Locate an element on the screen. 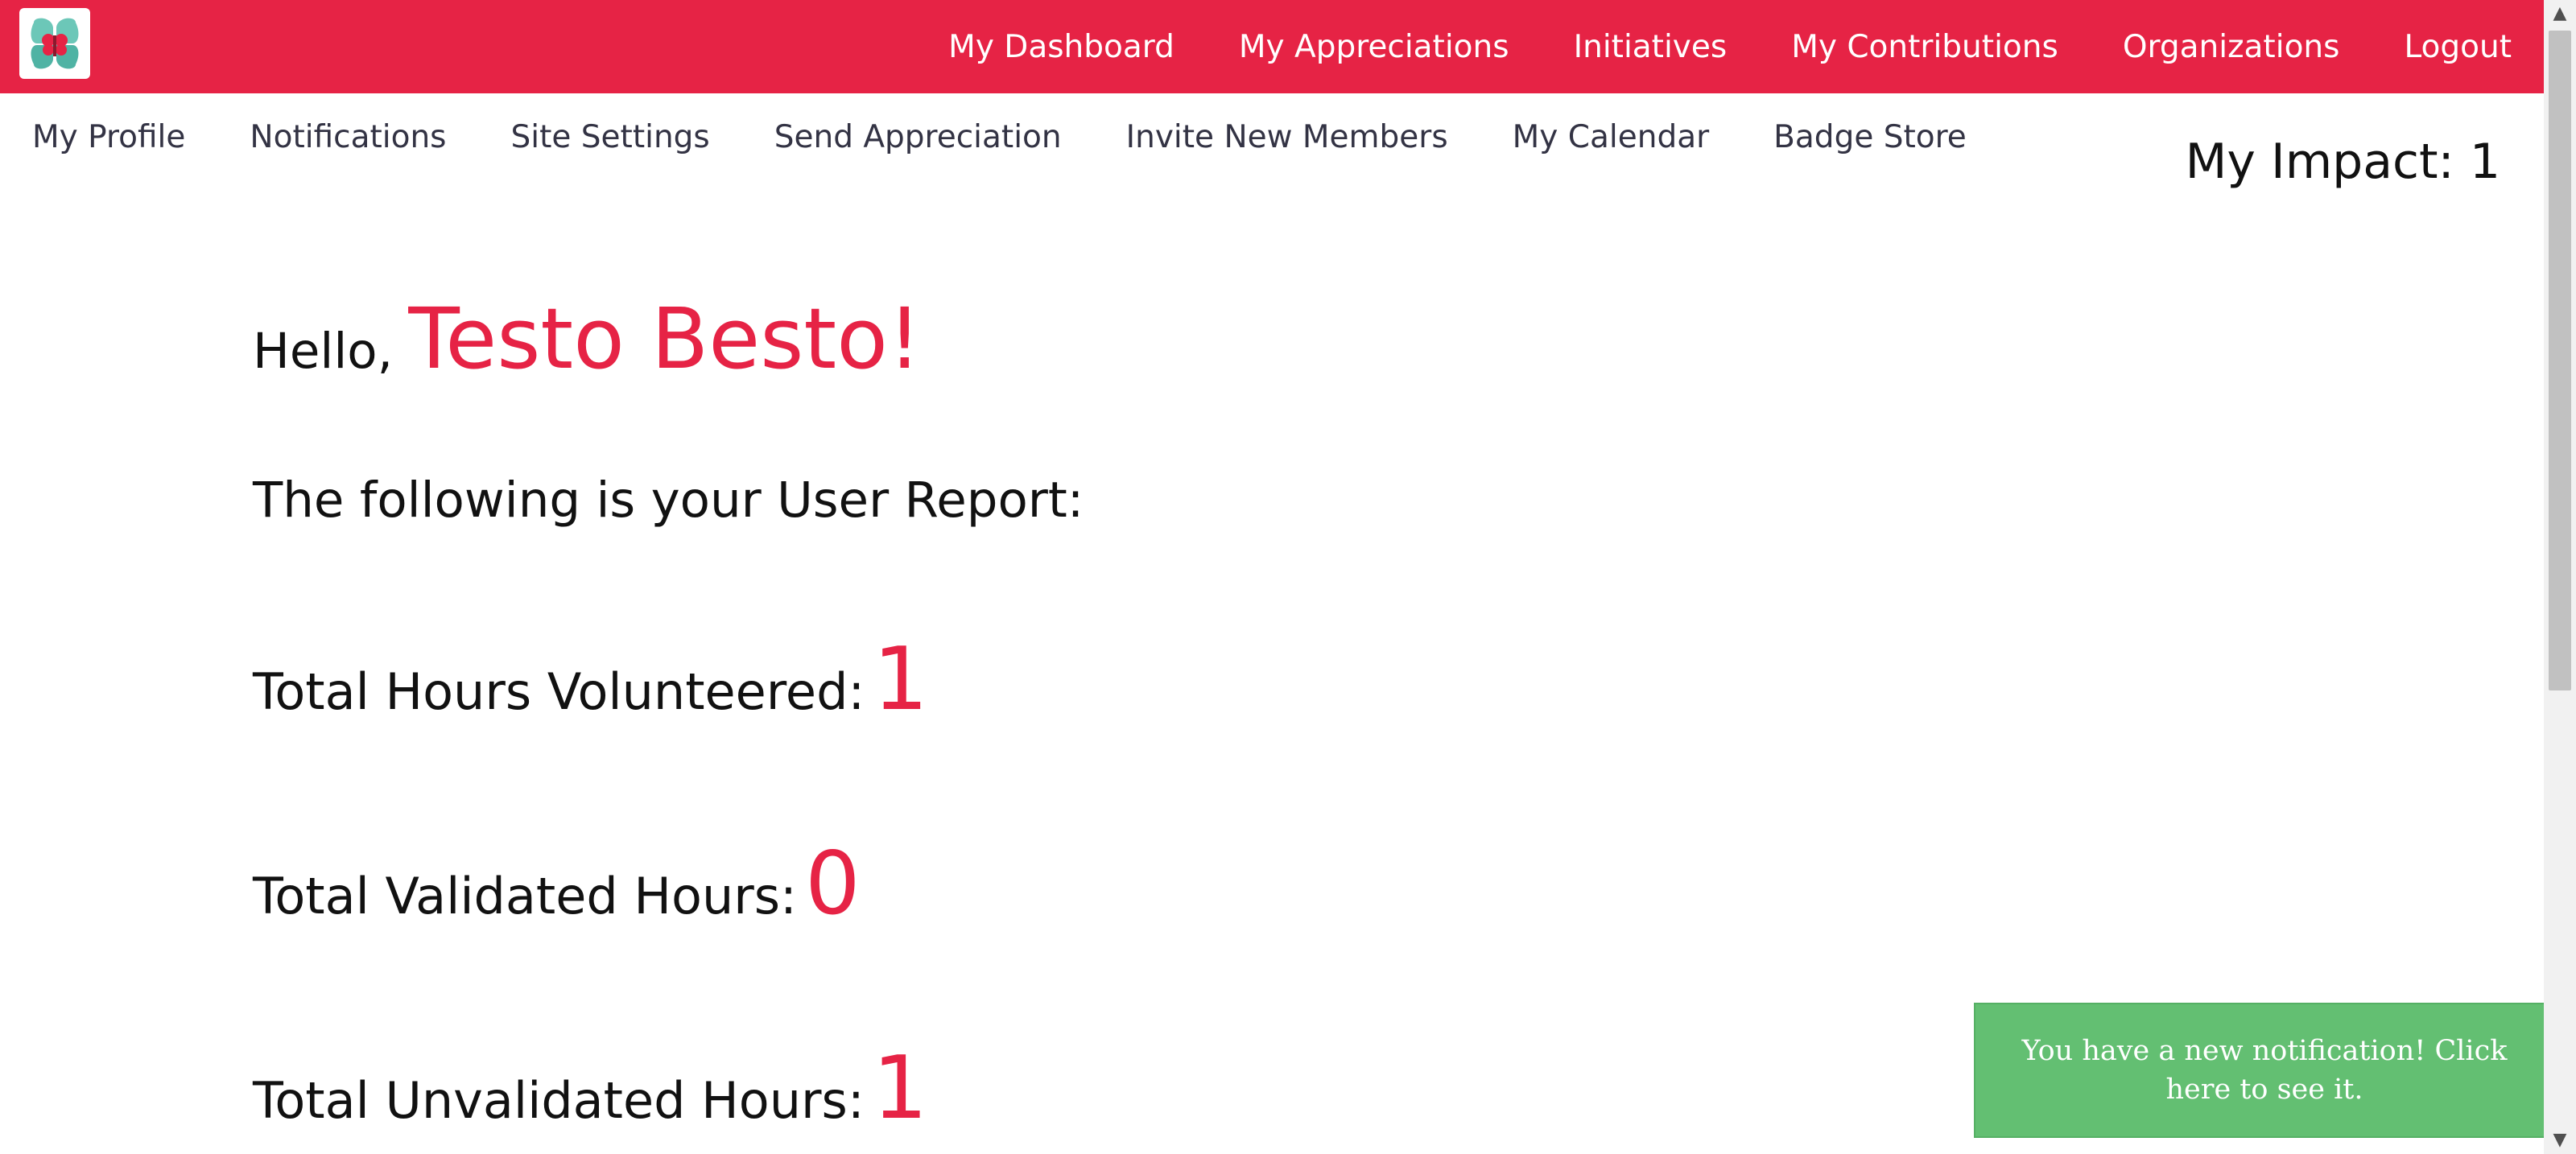 Image resolution: width=2576 pixels, height=1154 pixels. report-heading: The following is your User Report: is located at coordinates (668, 500).